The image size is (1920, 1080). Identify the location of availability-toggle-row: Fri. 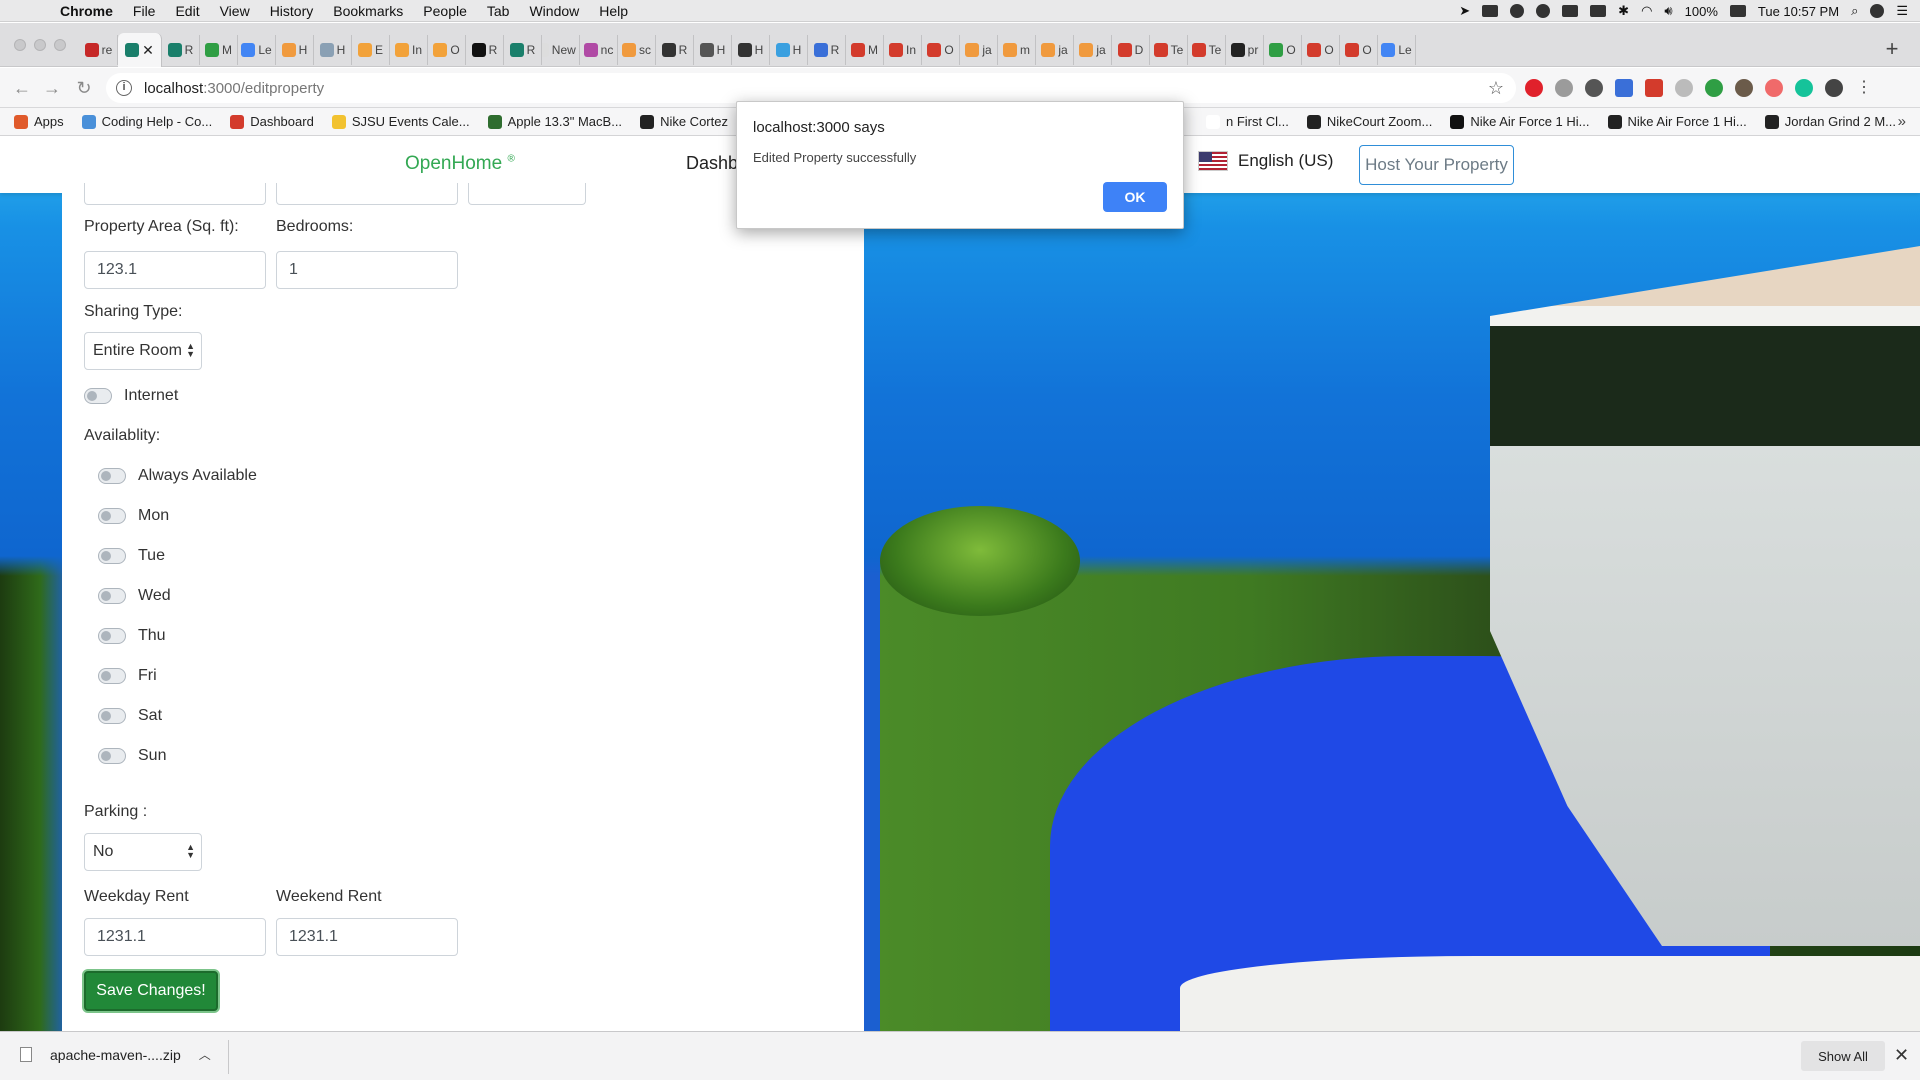
(127, 676).